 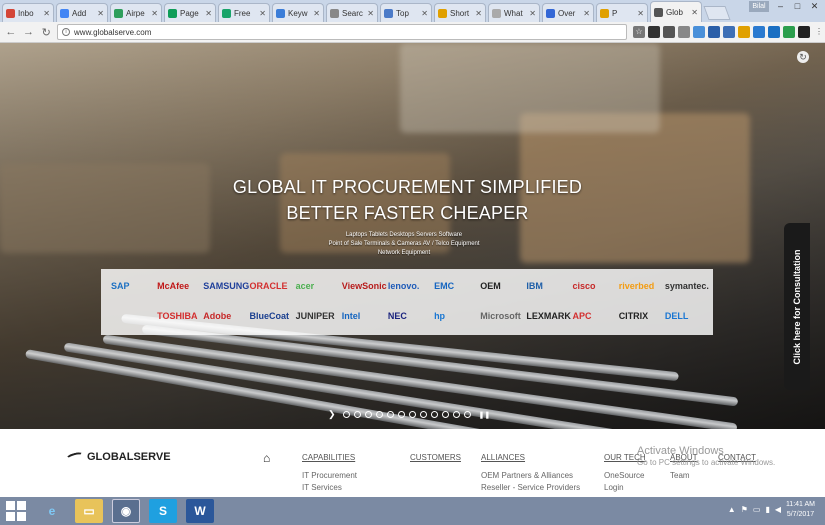 What do you see at coordinates (568, 12) in the screenshot?
I see `browser-tab: Over ✕` at bounding box center [568, 12].